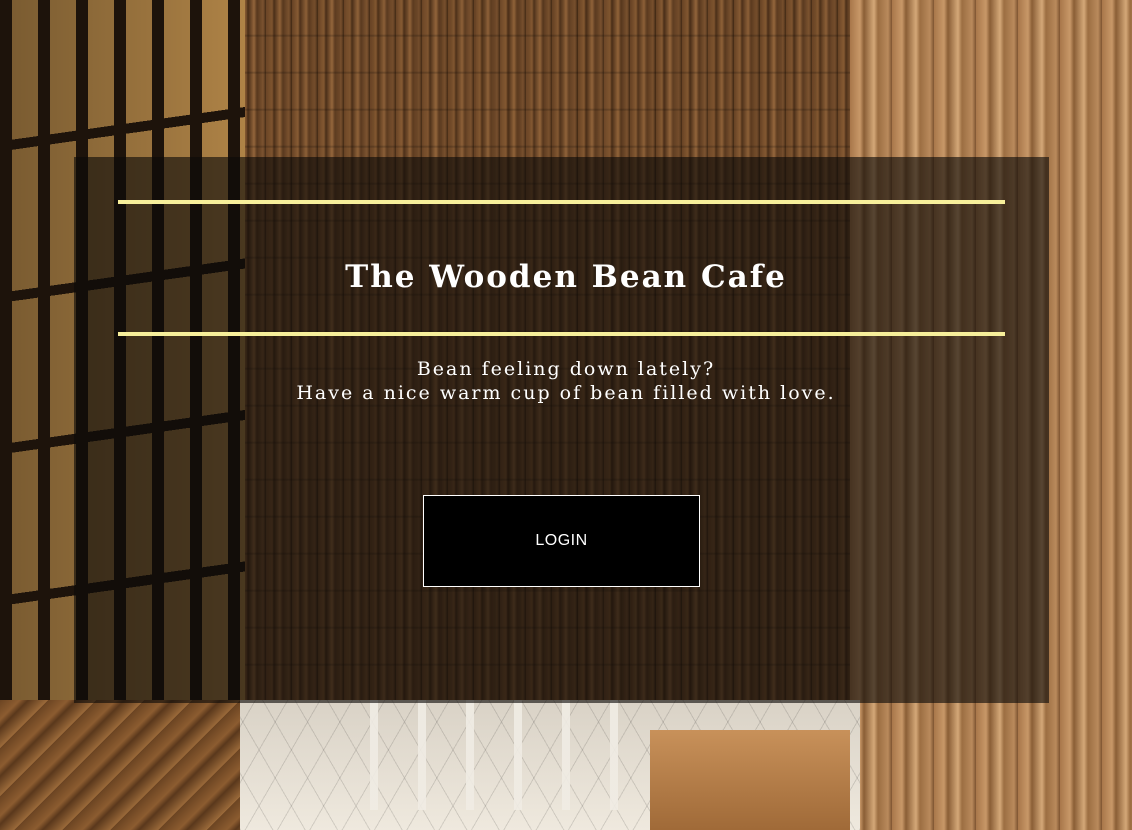 The image size is (1132, 830). What do you see at coordinates (561, 202) in the screenshot?
I see `top-divider` at bounding box center [561, 202].